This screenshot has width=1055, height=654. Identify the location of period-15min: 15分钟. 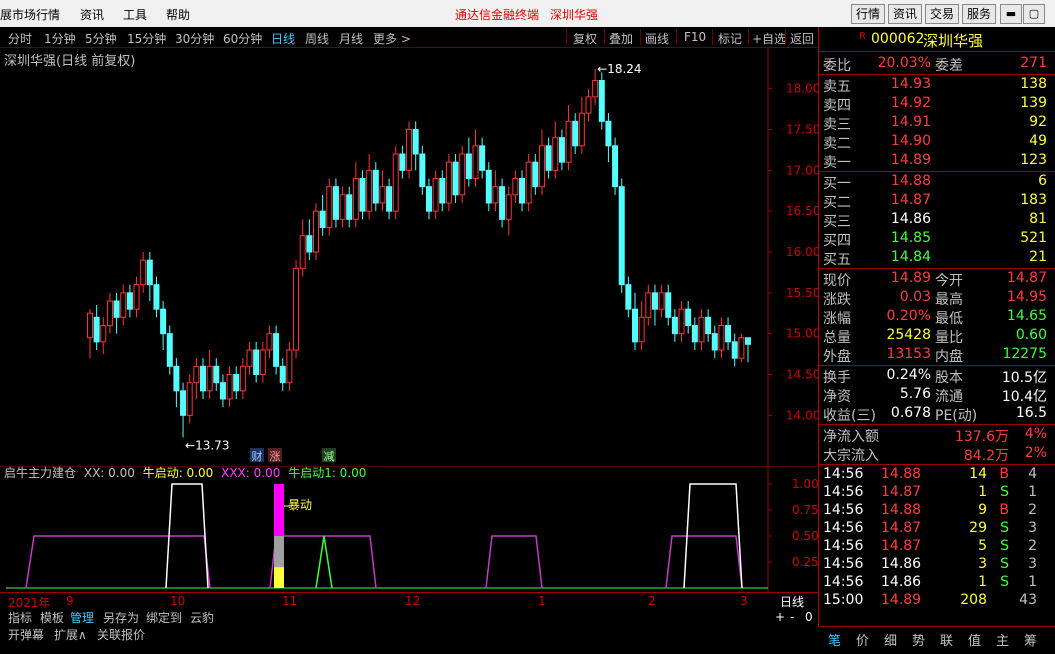
(146, 38).